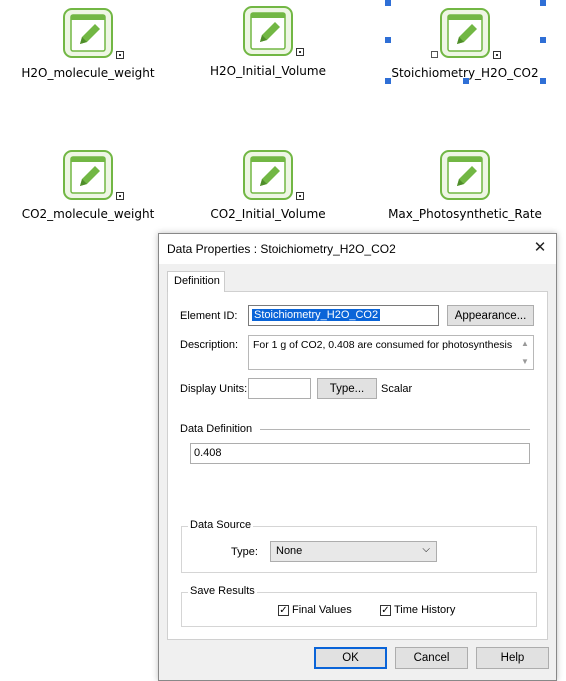  Describe the element at coordinates (283, 610) in the screenshot. I see `final-values-checkbox: ✓` at that location.